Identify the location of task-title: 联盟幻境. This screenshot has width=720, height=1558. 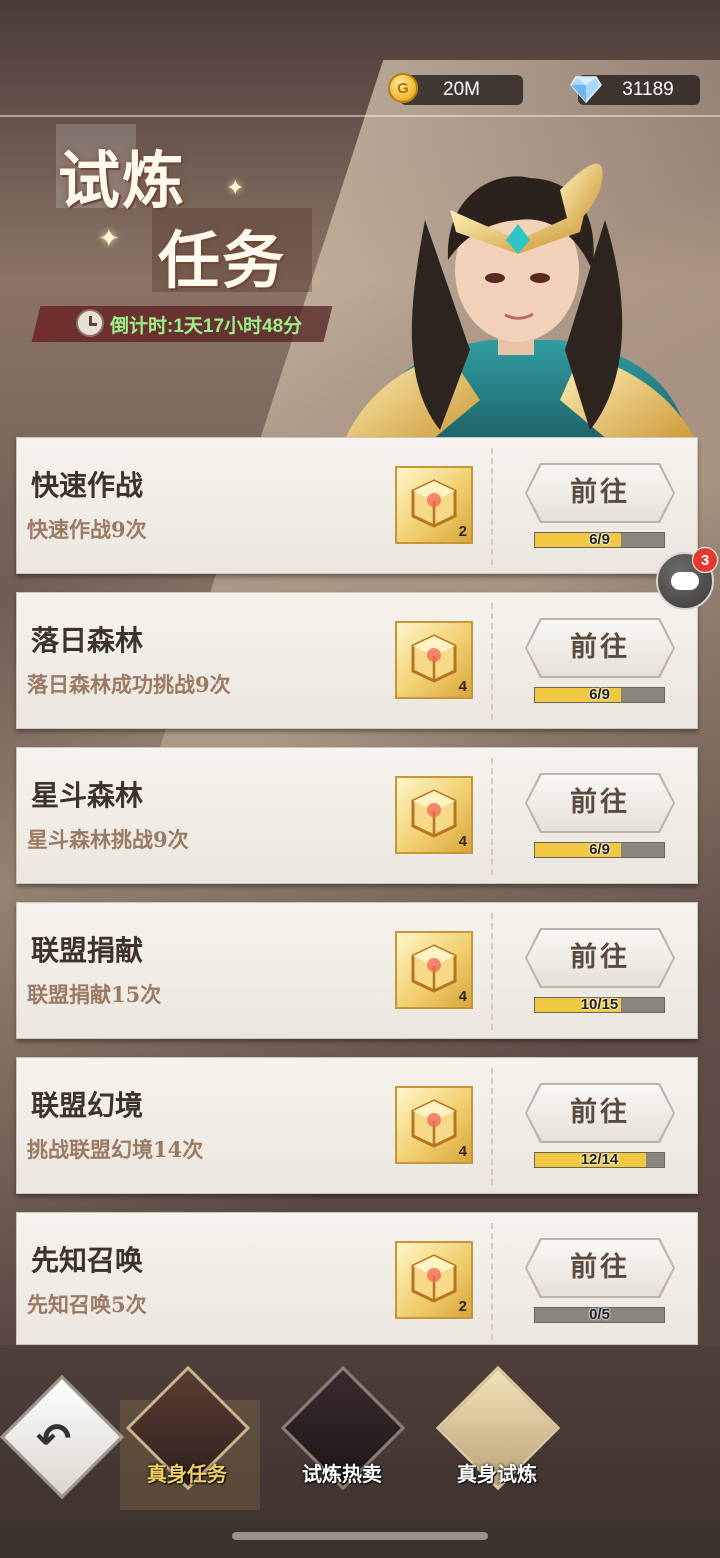
(87, 1105).